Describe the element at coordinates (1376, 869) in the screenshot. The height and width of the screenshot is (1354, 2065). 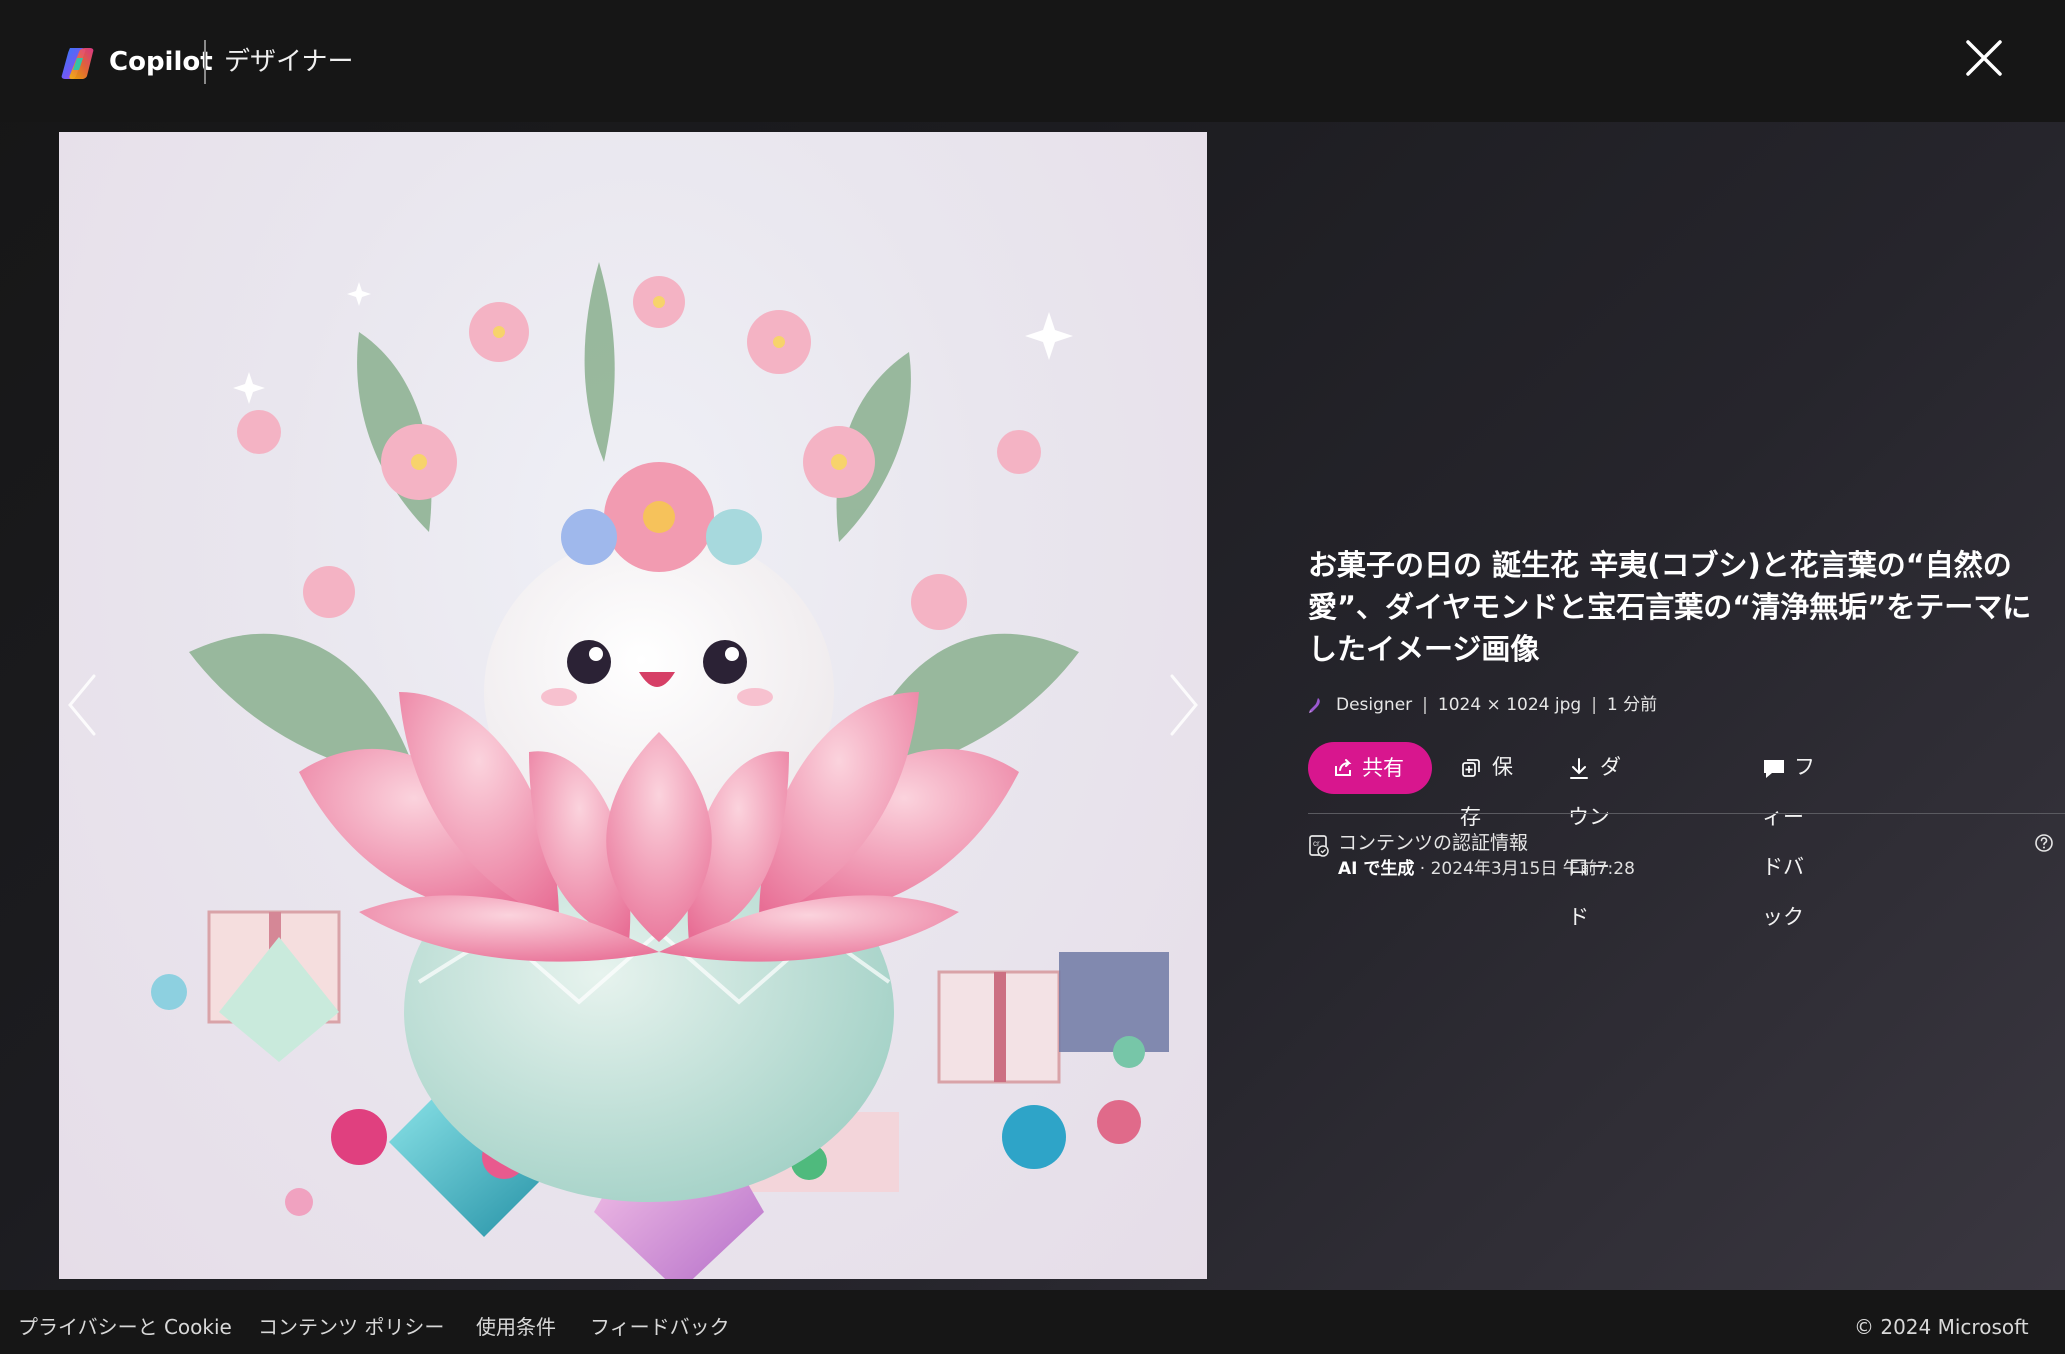
I see `ai-generated-label: AI で生成` at that location.